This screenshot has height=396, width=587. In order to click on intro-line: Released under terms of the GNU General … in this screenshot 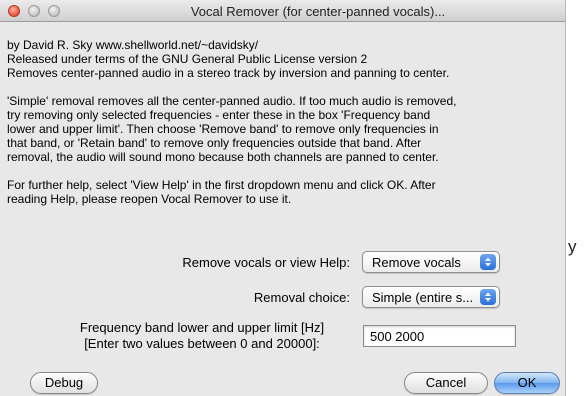, I will do `click(187, 59)`.